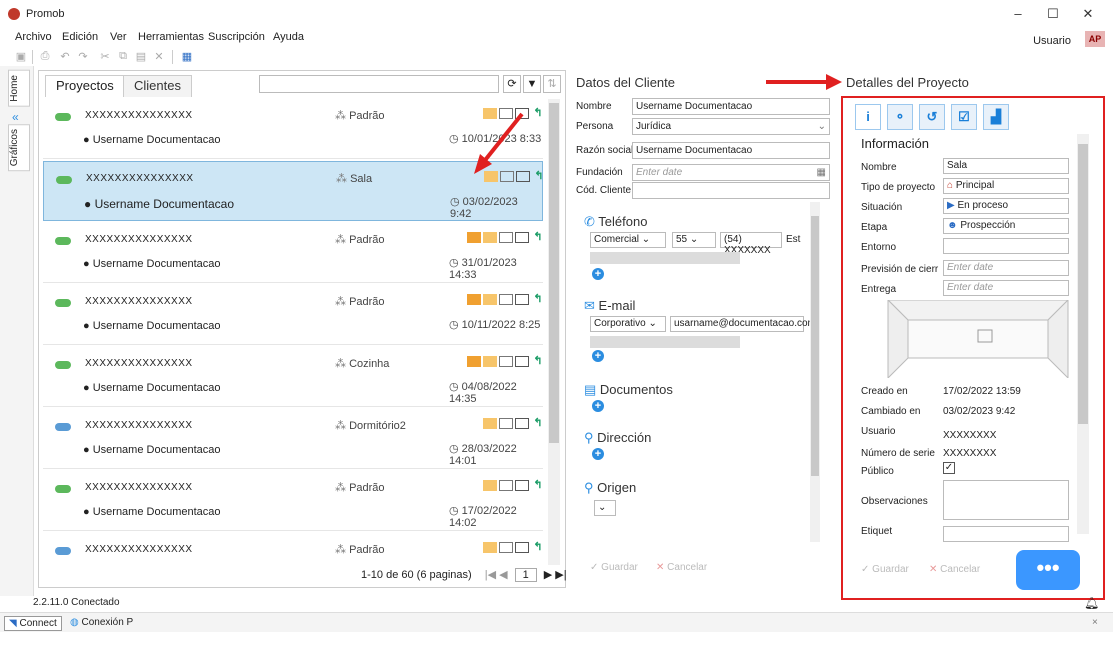 This screenshot has height=657, width=1113. What do you see at coordinates (503, 575) in the screenshot?
I see `prev-page-icon: ◀` at bounding box center [503, 575].